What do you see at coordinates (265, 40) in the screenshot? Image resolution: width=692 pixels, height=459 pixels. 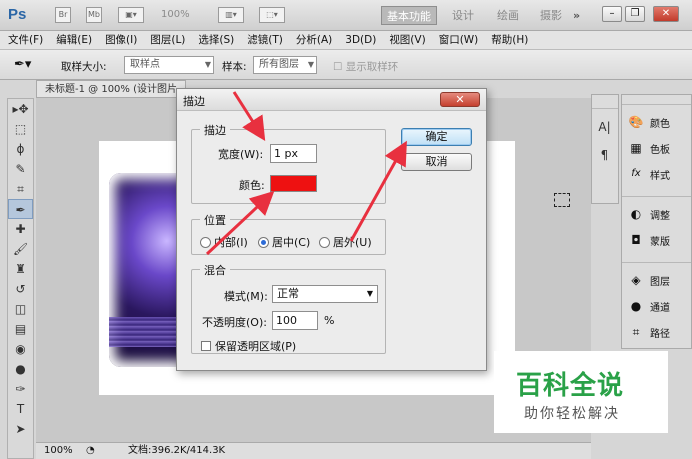 I see `menu-filter: 滤镜(T)` at bounding box center [265, 40].